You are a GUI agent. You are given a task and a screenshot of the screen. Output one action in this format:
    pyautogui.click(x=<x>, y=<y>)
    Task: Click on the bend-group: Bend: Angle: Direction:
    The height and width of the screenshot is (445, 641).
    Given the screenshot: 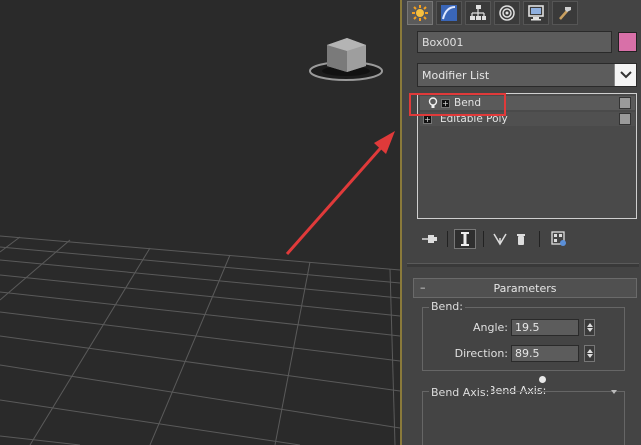 What is the action you would take?
    pyautogui.click(x=523, y=335)
    